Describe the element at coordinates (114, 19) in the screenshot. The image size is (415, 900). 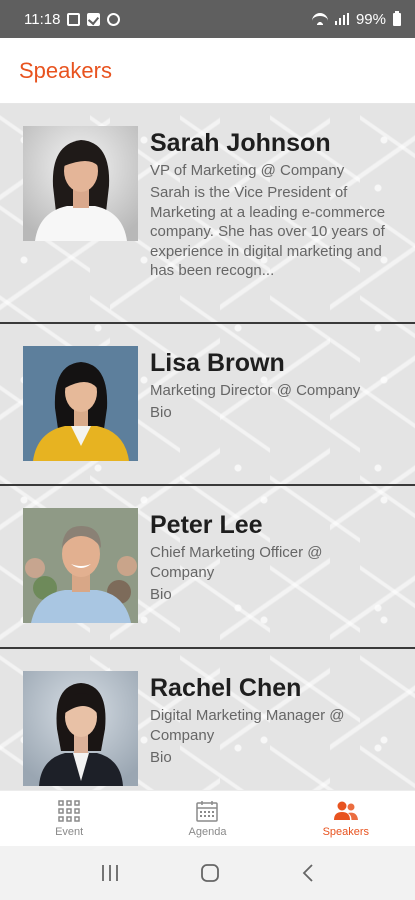
I see `circle-icon` at that location.